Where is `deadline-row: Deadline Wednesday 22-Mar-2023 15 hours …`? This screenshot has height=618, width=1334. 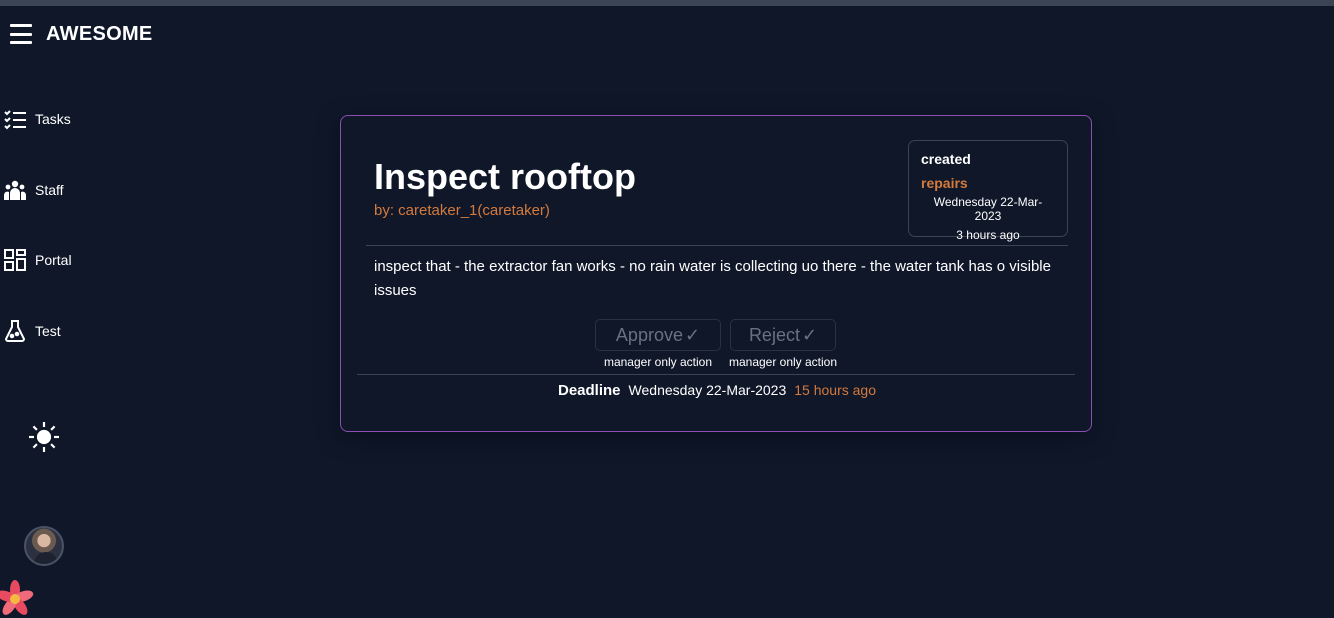
deadline-row: Deadline Wednesday 22-Mar-2023 15 hours … is located at coordinates (717, 390).